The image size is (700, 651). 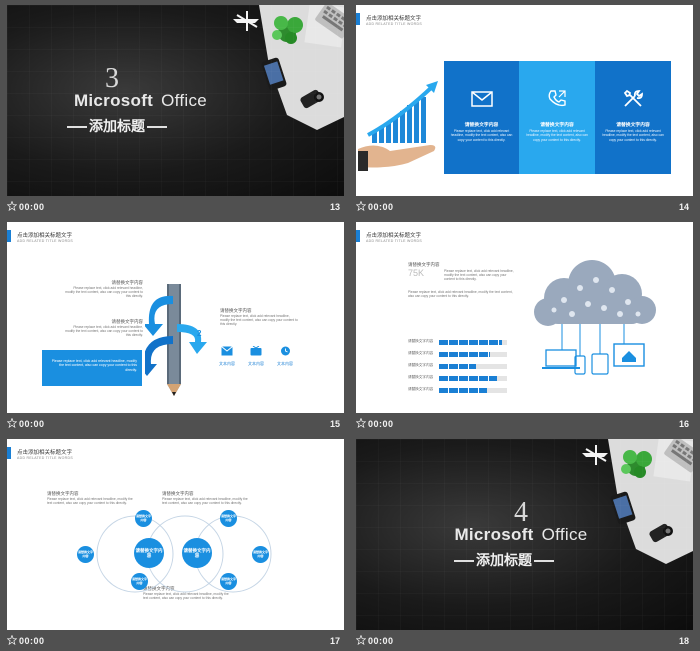 What do you see at coordinates (334, 424) in the screenshot?
I see `slide-number: 15` at bounding box center [334, 424].